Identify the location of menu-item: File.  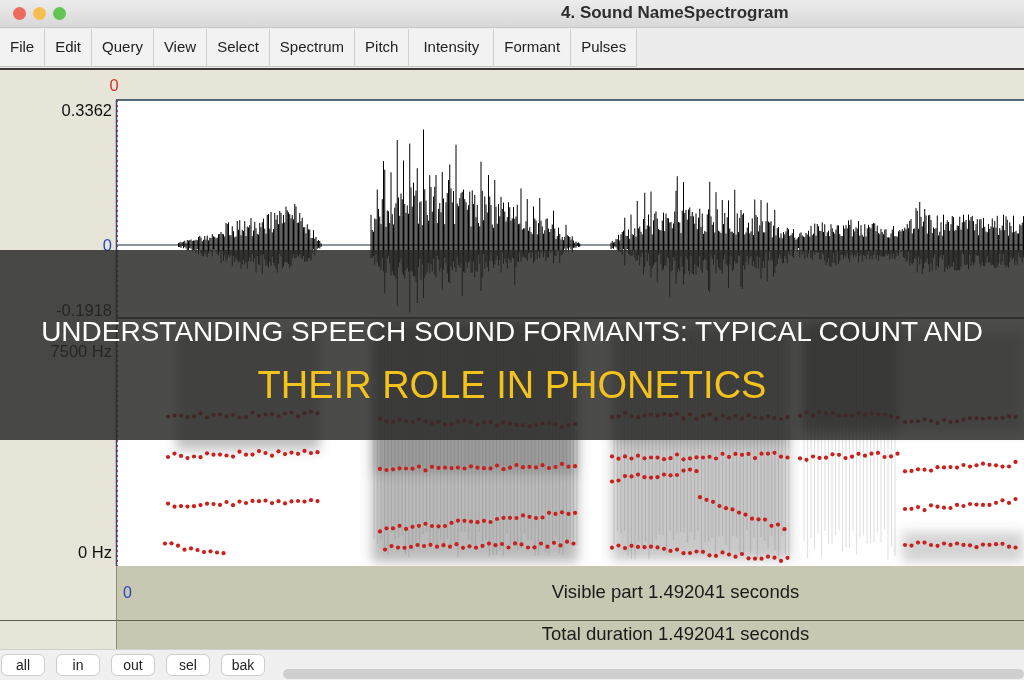
(23, 48).